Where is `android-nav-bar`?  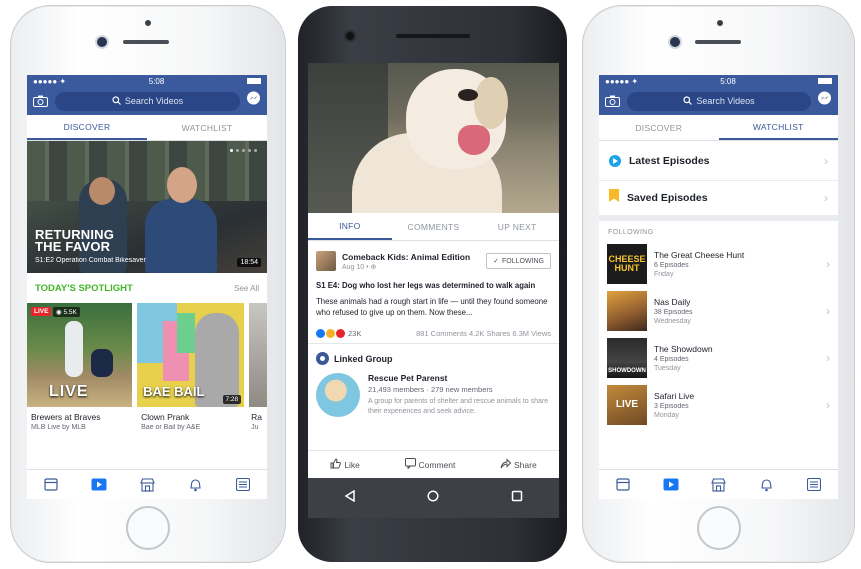
android-nav-bar is located at coordinates (433, 498).